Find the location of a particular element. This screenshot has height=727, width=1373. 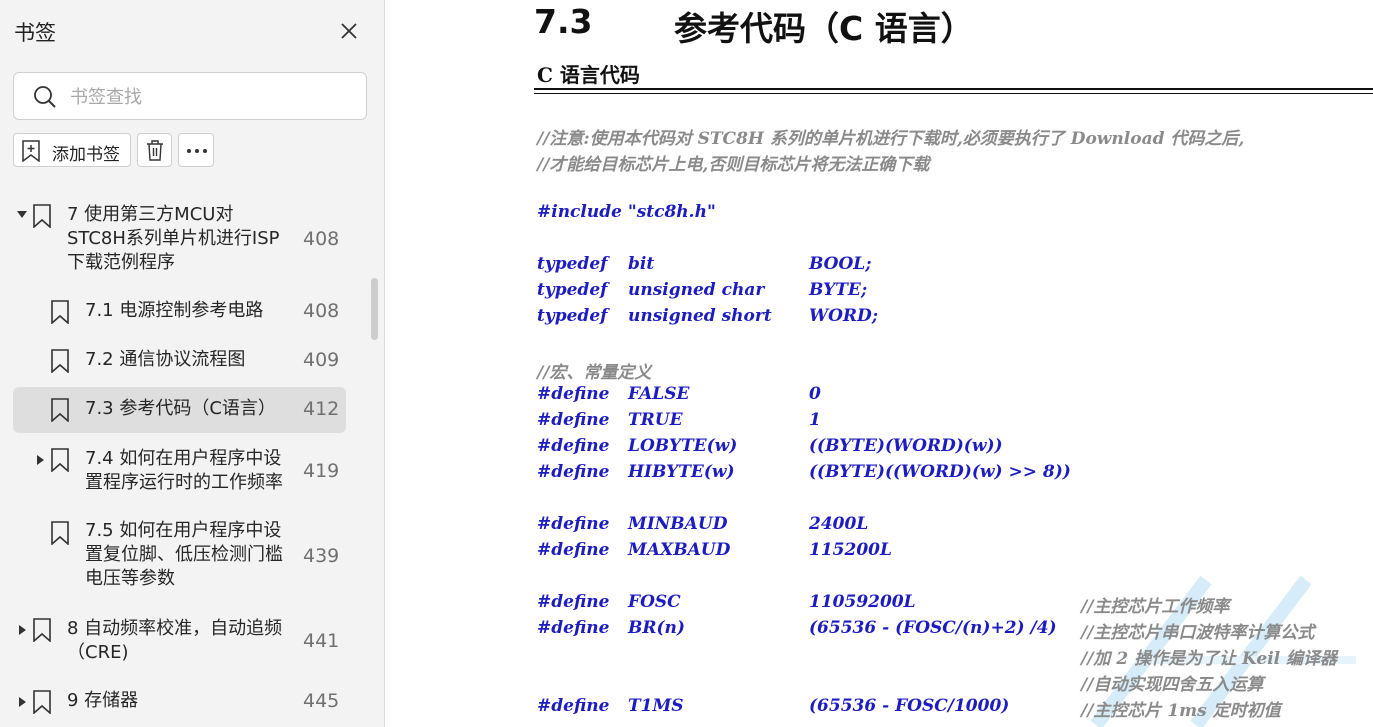

bookmark-page: 412 is located at coordinates (321, 409).